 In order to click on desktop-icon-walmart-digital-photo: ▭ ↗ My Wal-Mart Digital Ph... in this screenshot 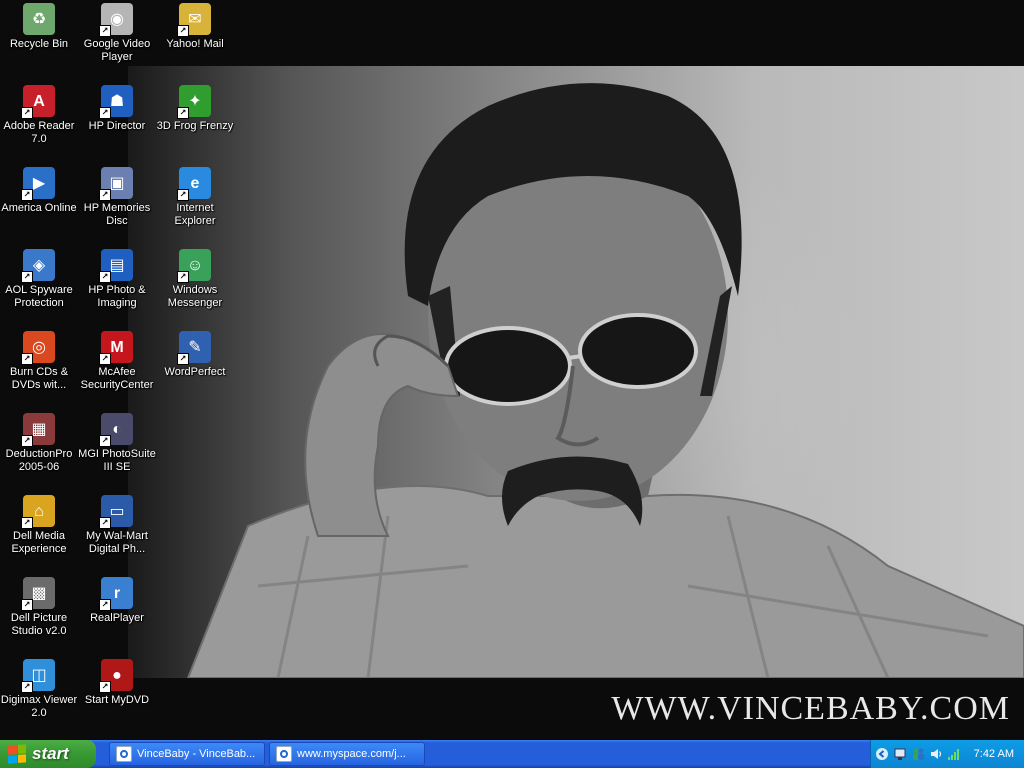, I will do `click(117, 525)`.